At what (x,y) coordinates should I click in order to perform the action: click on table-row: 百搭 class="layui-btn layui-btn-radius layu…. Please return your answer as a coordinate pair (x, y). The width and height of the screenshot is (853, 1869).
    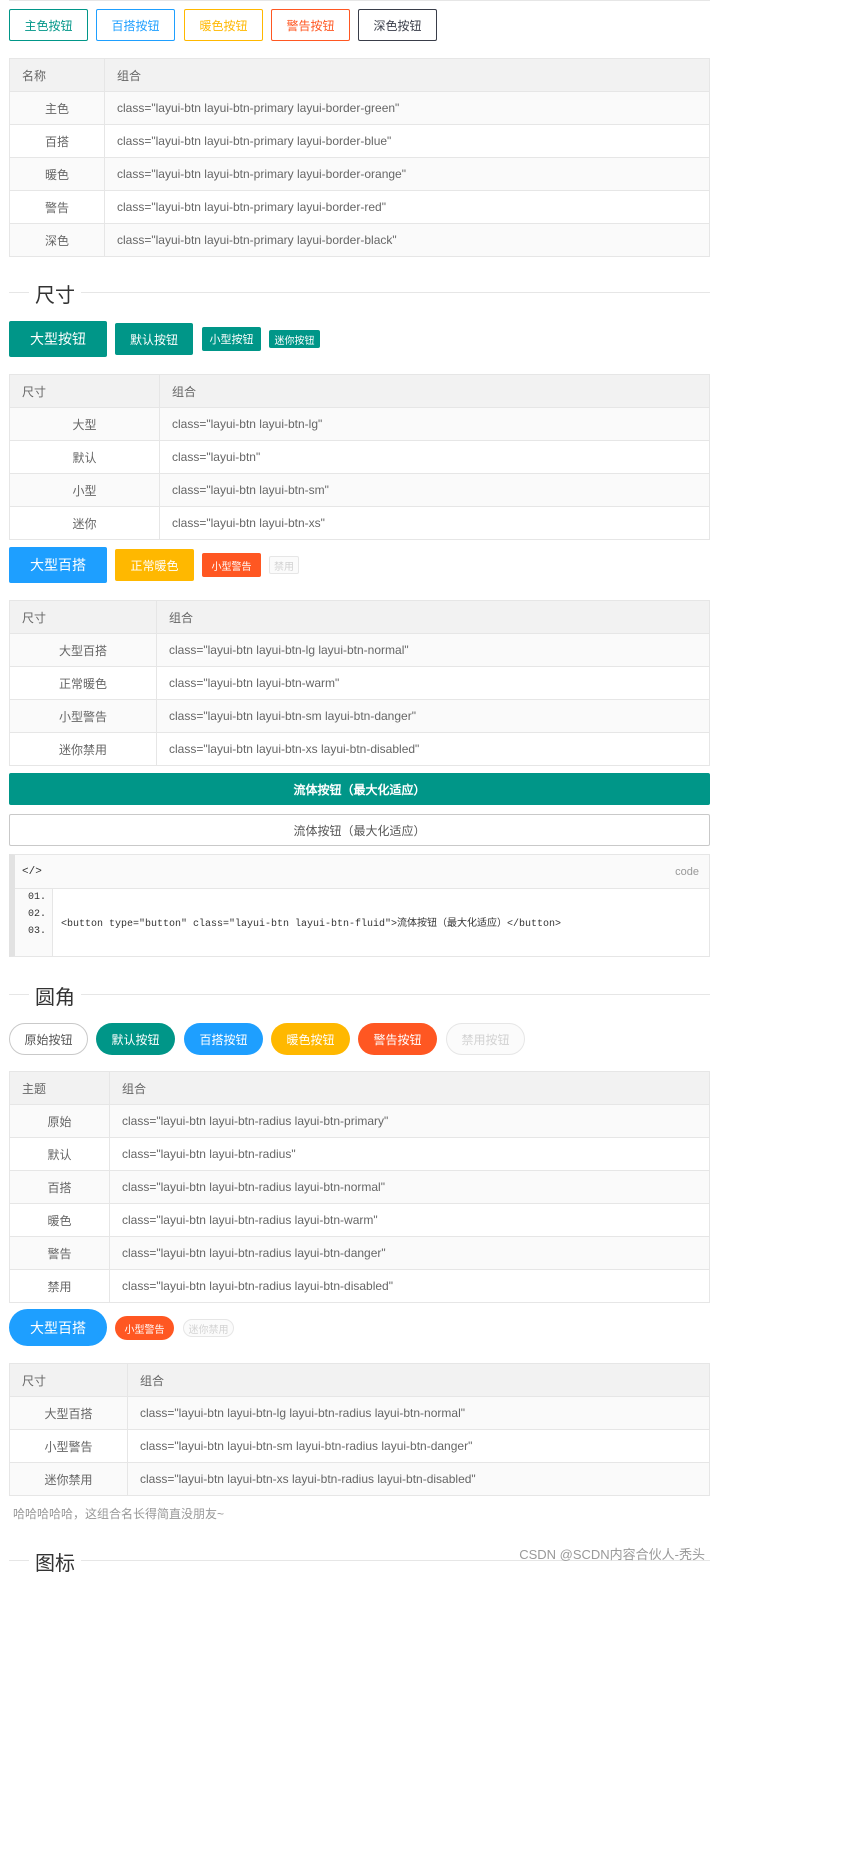
    Looking at the image, I should click on (359, 1187).